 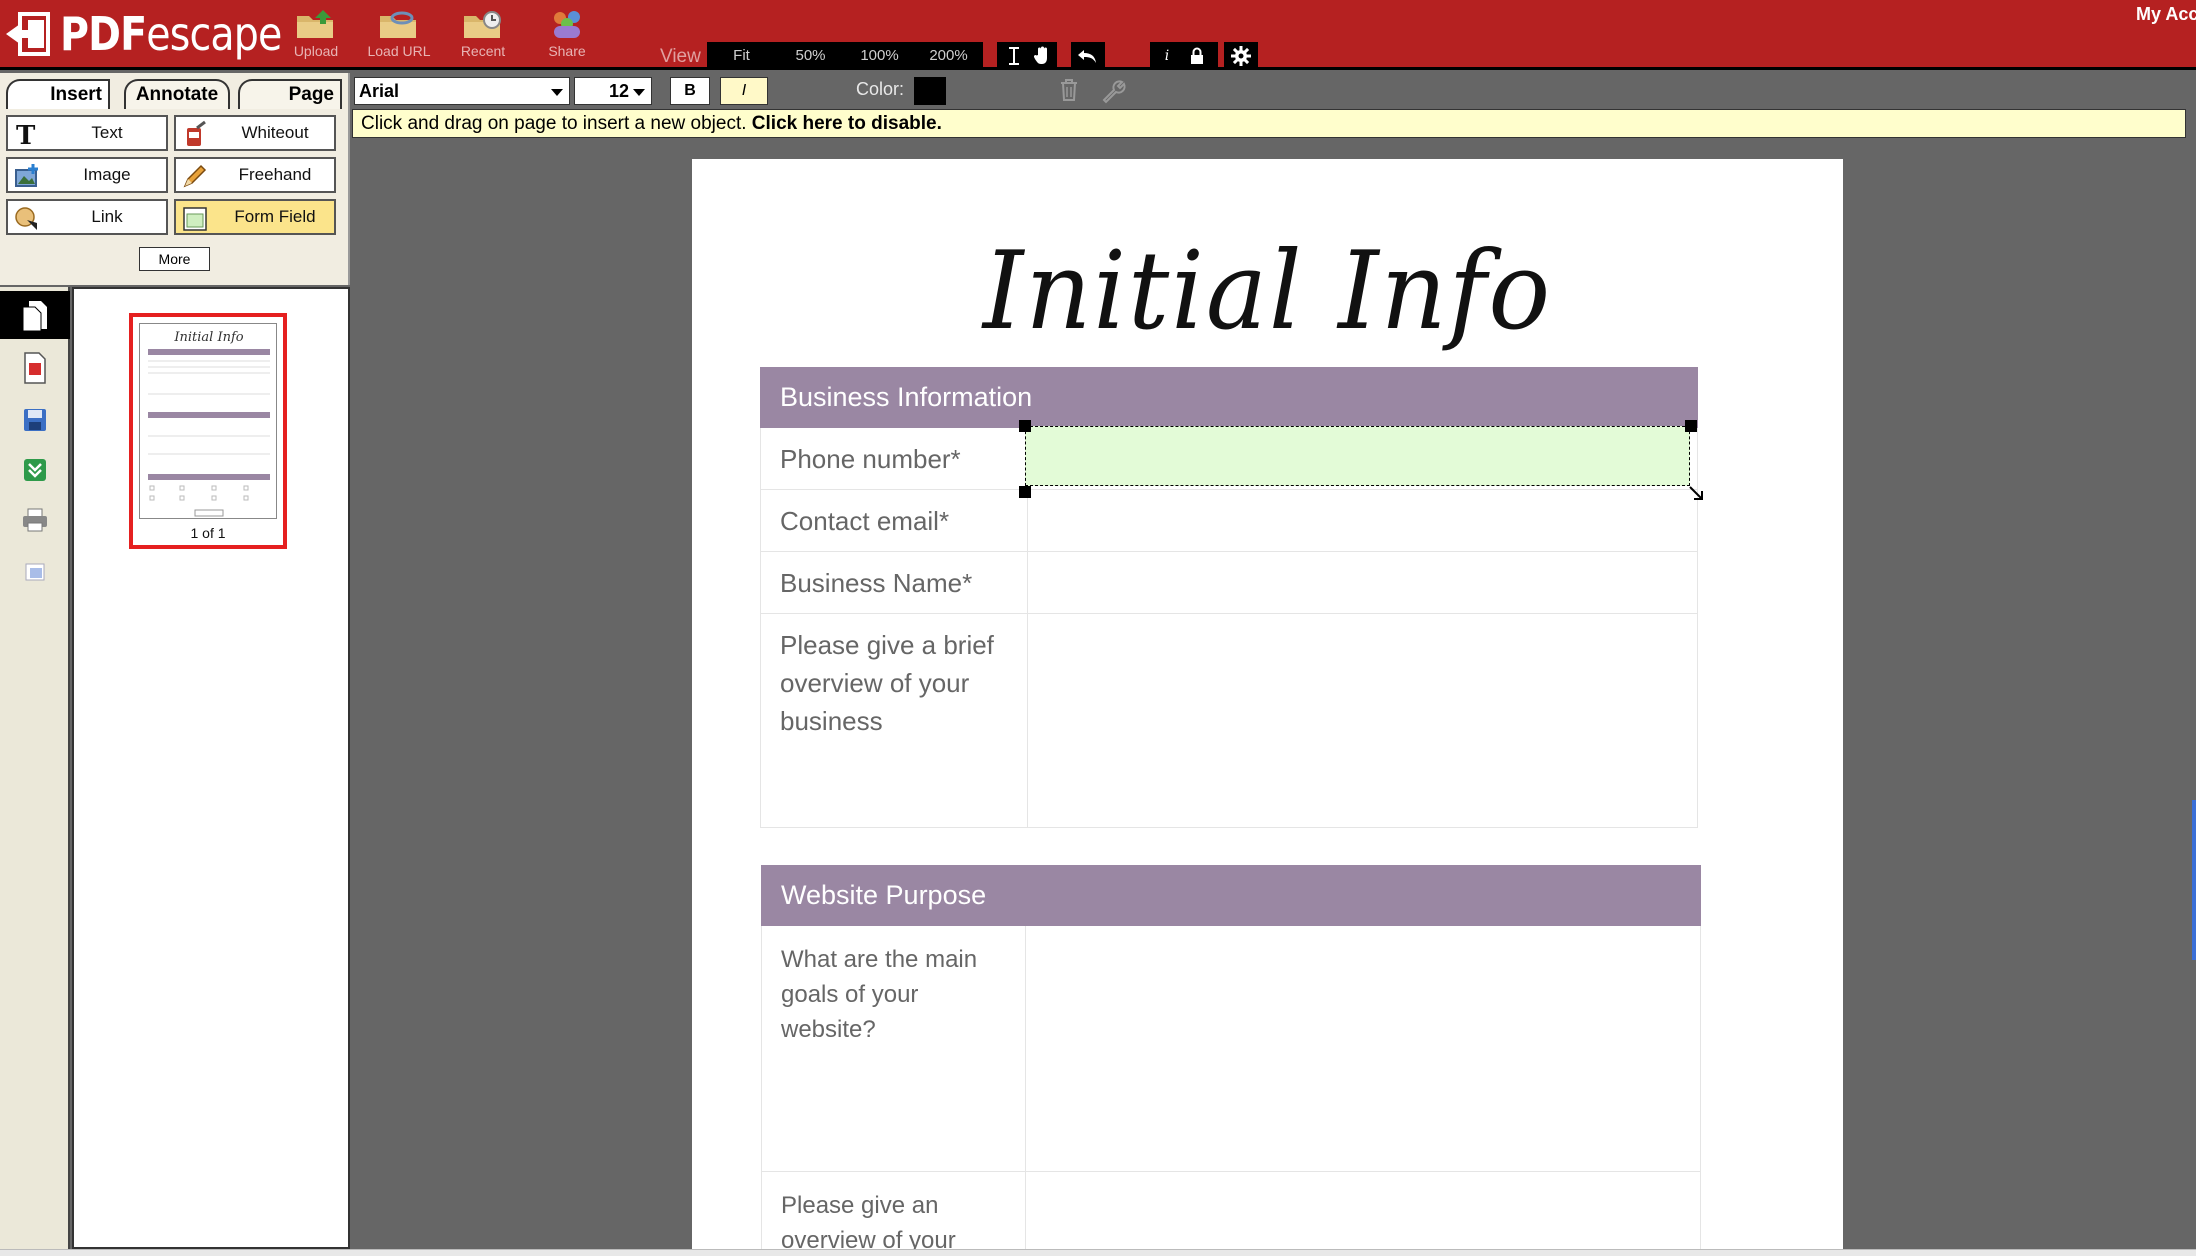 What do you see at coordinates (1042, 56) in the screenshot?
I see `hand-tool-icon` at bounding box center [1042, 56].